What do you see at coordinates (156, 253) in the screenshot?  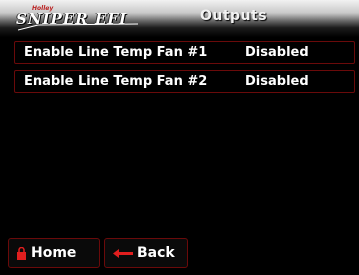 I see `back-button-label: Back` at bounding box center [156, 253].